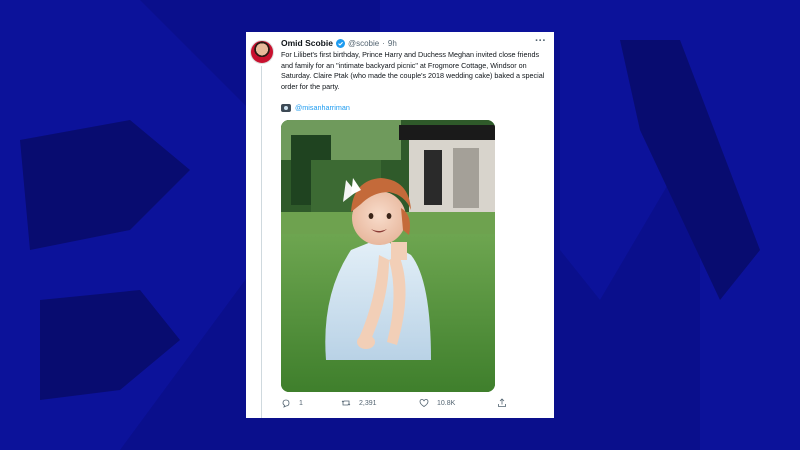 The image size is (800, 450). I want to click on retweet-icon, so click(346, 403).